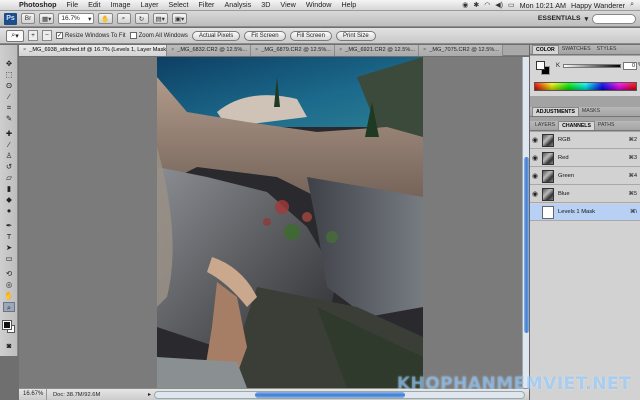 The height and width of the screenshot is (400, 640). Describe the element at coordinates (149, 394) in the screenshot. I see `status-menu-arrow-icon: ▸` at that location.